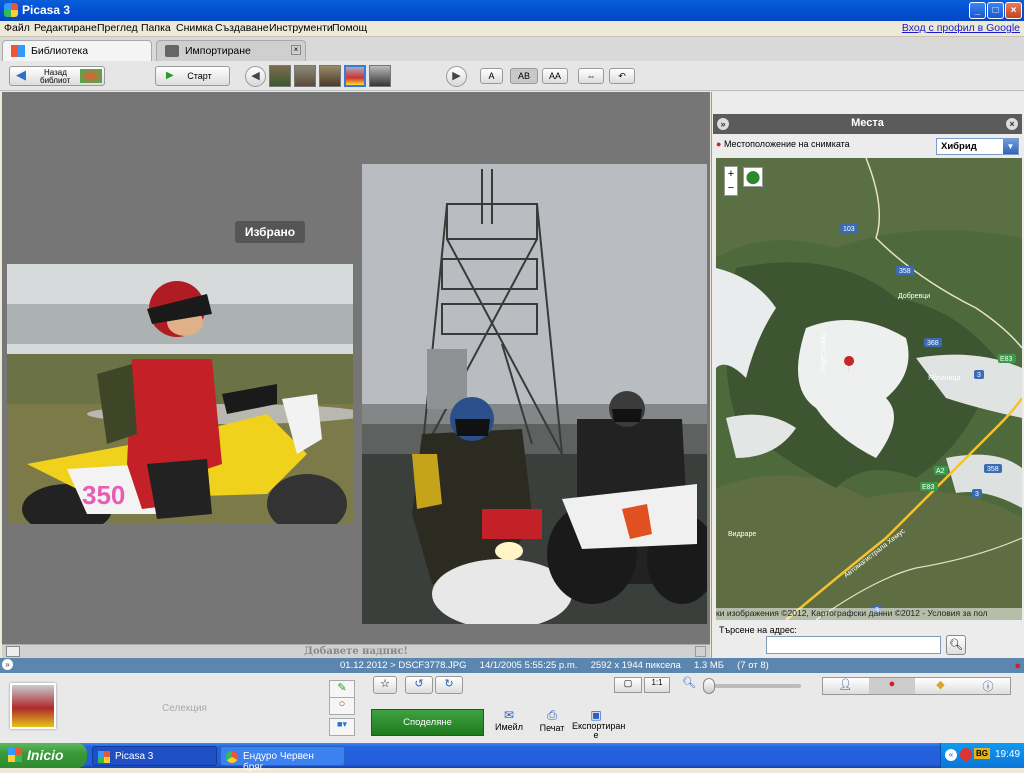 This screenshot has height=773, width=1024. I want to click on picasa-app-icon, so click(11, 10).